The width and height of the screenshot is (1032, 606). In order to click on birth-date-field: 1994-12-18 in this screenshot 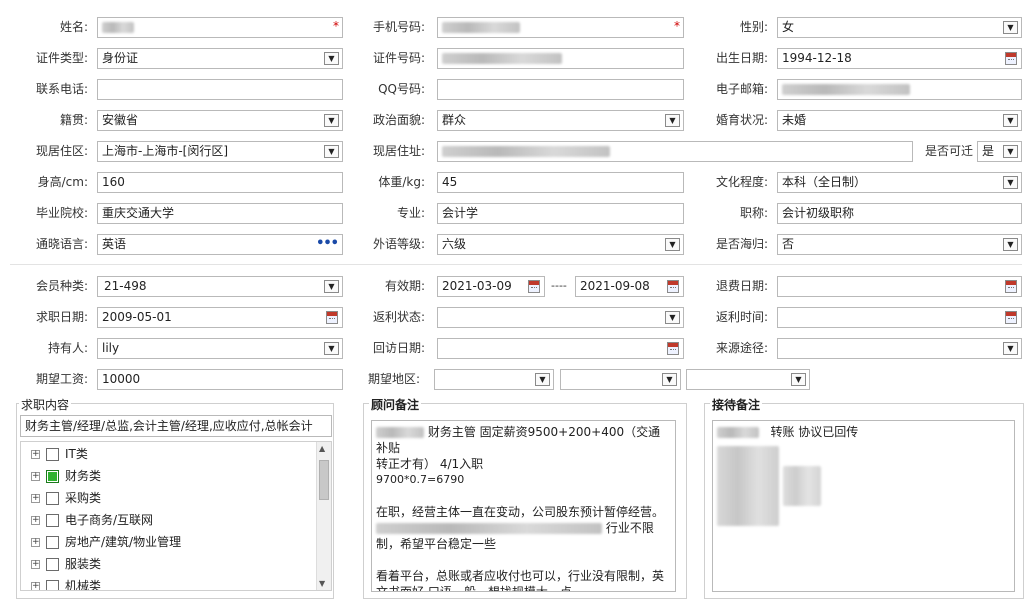, I will do `click(899, 58)`.